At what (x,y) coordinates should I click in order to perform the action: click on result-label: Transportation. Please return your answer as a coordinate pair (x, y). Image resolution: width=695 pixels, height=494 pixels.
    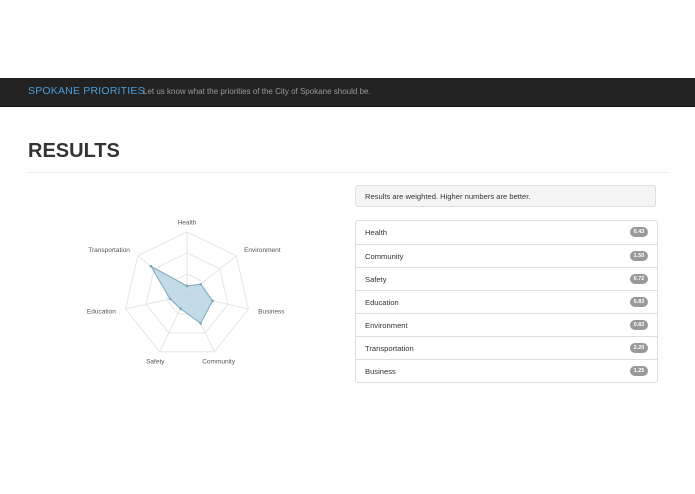
    Looking at the image, I should click on (389, 348).